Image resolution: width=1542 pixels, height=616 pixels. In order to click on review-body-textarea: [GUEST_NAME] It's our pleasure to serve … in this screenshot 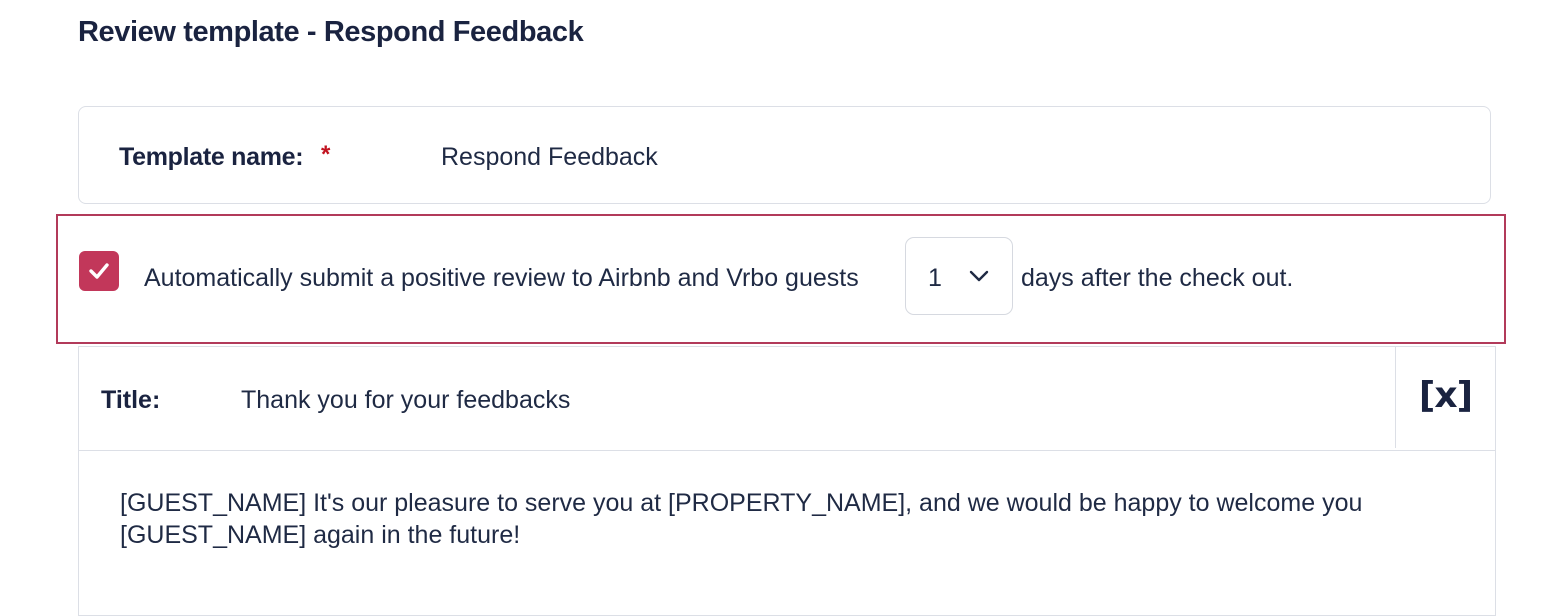, I will do `click(785, 519)`.